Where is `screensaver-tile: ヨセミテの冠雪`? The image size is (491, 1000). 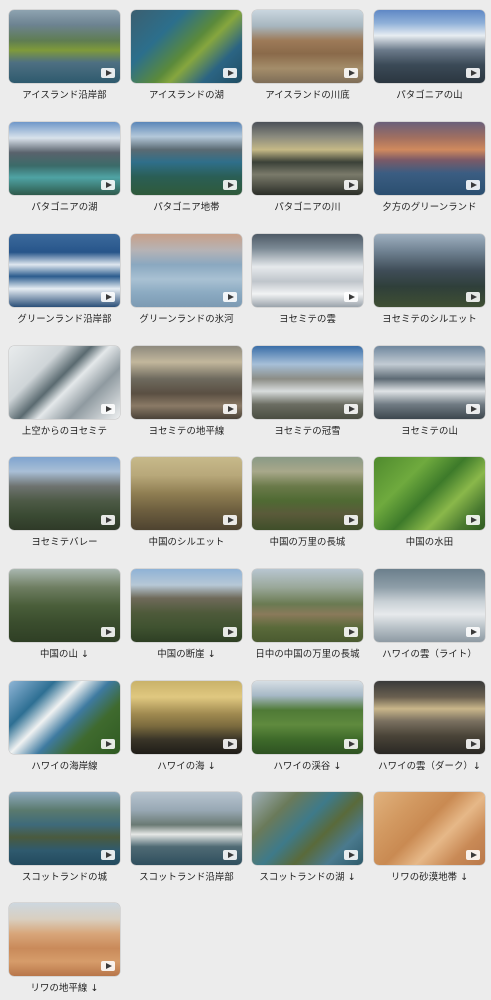
screensaver-tile: ヨセミテの冠雪 is located at coordinates (307, 392).